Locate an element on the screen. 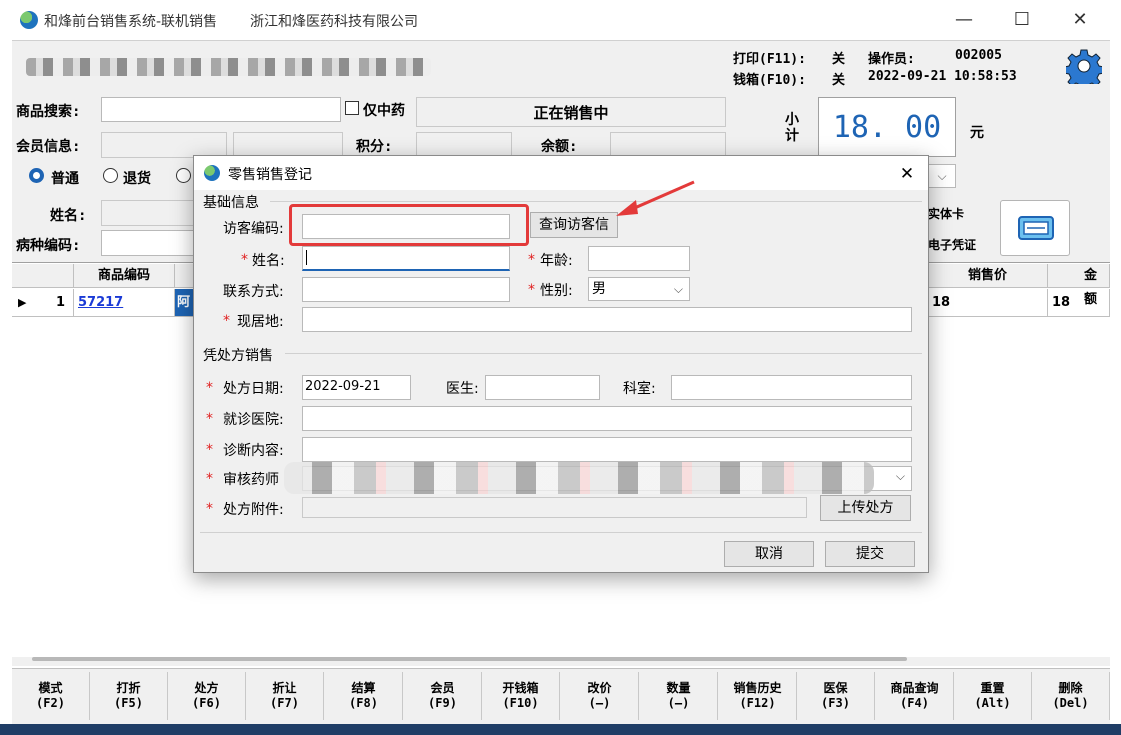  tcm-only-label: 仅中药 is located at coordinates (384, 111).